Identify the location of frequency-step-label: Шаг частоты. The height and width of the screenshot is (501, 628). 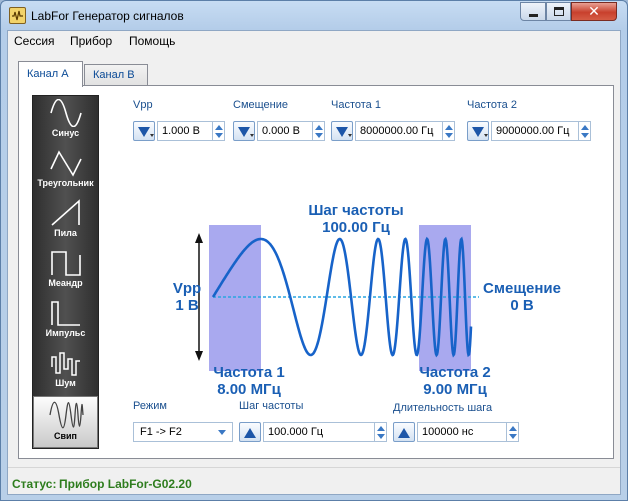
(271, 406).